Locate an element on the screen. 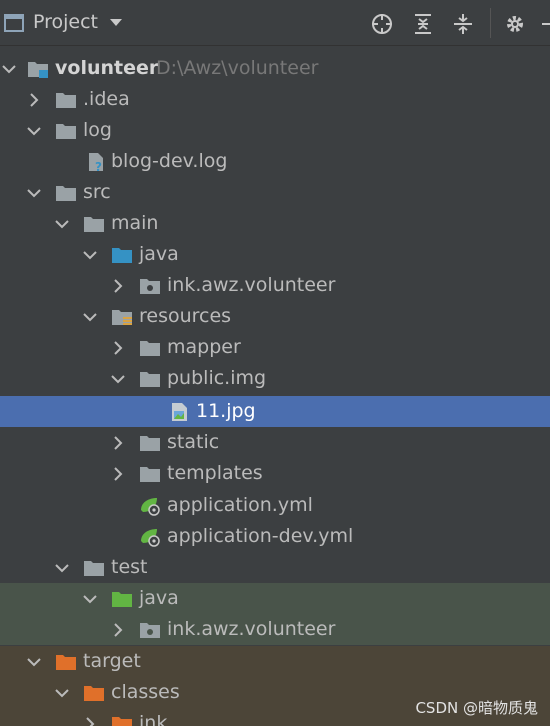  tree-item-test-package: ink.awz.volunteer is located at coordinates (275, 629).